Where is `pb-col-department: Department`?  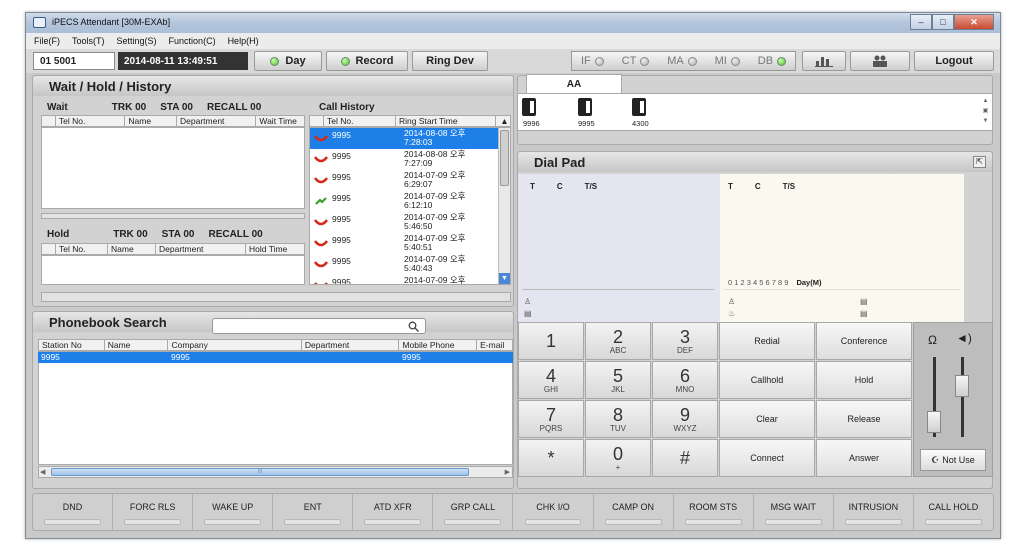 pb-col-department: Department is located at coordinates (351, 345).